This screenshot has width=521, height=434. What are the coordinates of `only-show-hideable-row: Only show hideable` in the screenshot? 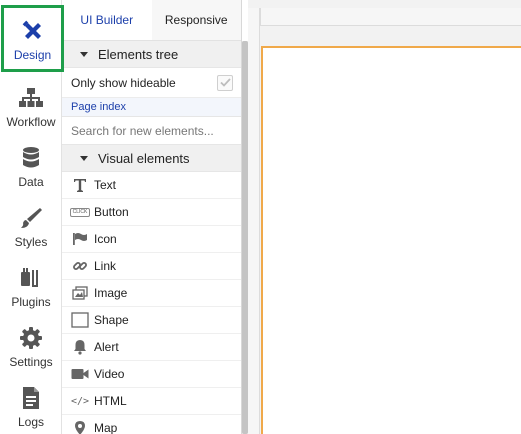 It's located at (151, 83).